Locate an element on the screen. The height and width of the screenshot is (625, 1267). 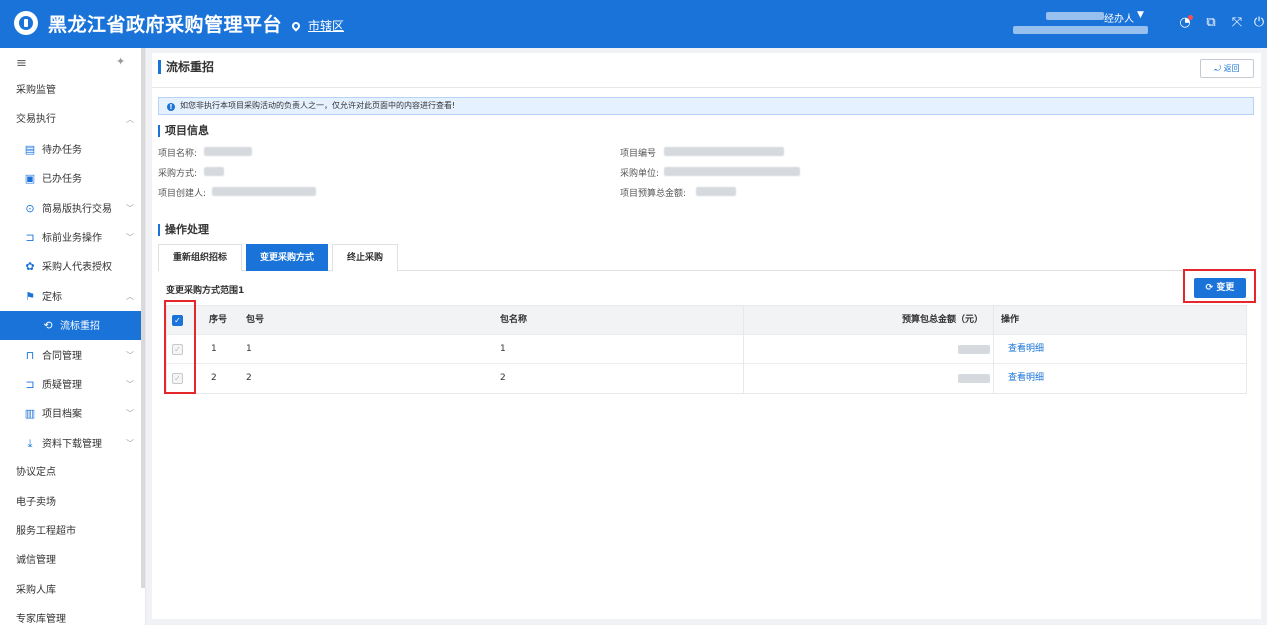
header-action: 操作 is located at coordinates (1010, 320).